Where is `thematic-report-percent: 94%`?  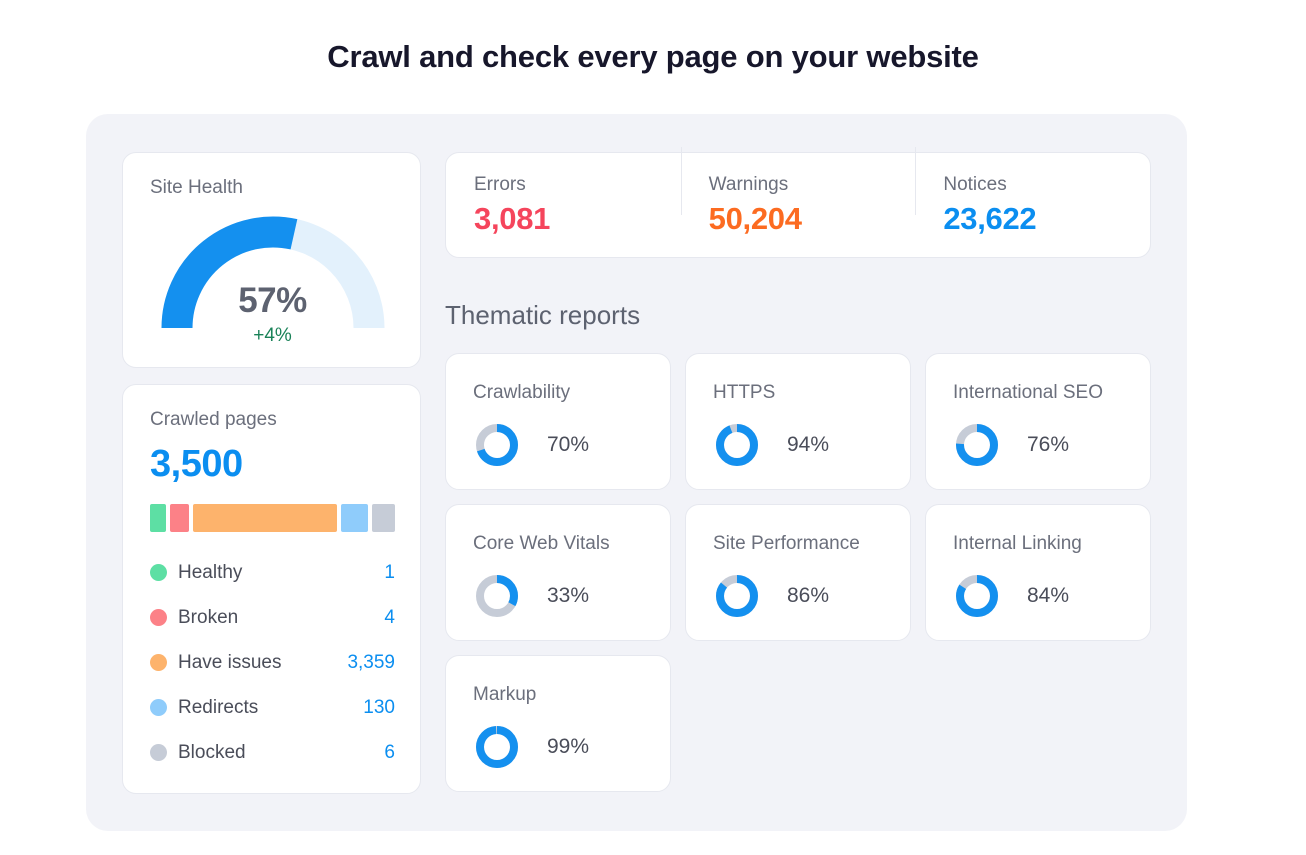
thematic-report-percent: 94% is located at coordinates (808, 444).